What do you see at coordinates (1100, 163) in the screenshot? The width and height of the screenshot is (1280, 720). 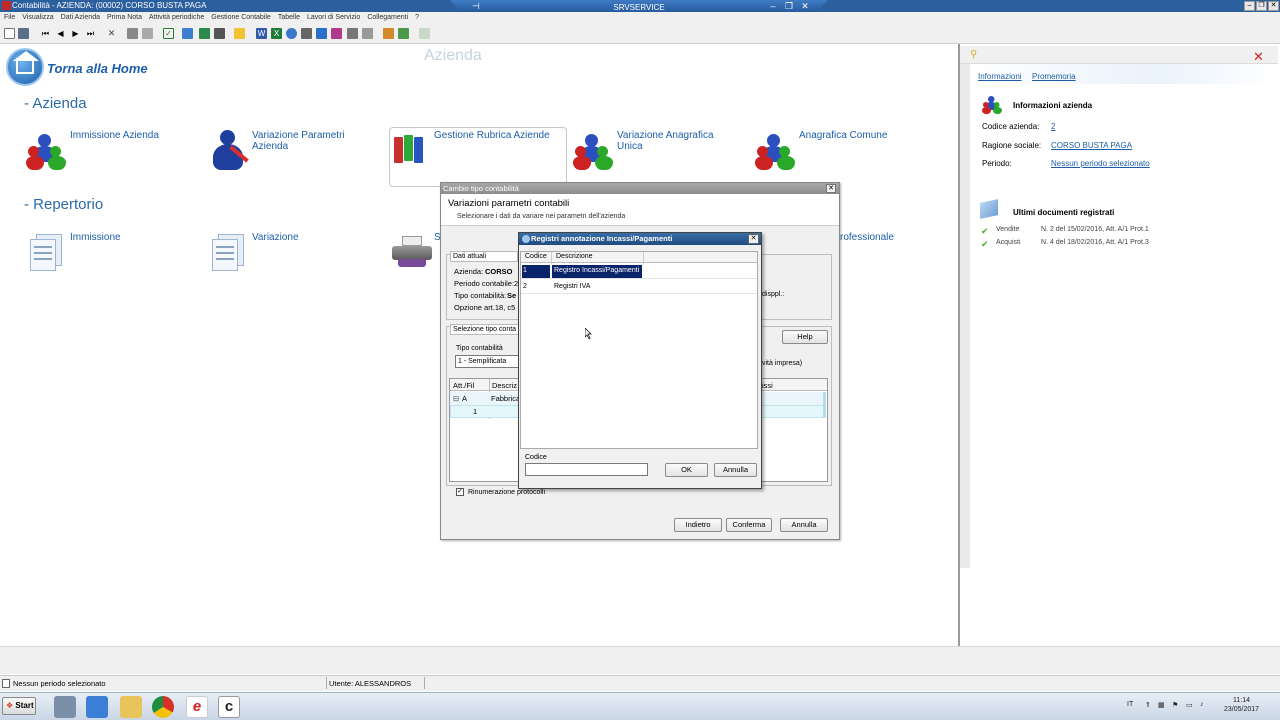 I see `periodo-value: Nessun periodo selezionato` at bounding box center [1100, 163].